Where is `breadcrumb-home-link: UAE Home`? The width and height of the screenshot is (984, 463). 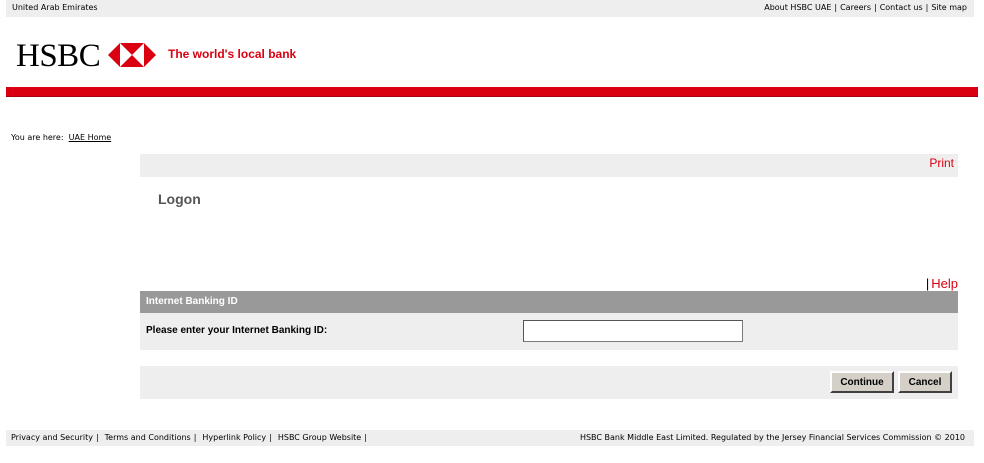
breadcrumb-home-link: UAE Home is located at coordinates (90, 137).